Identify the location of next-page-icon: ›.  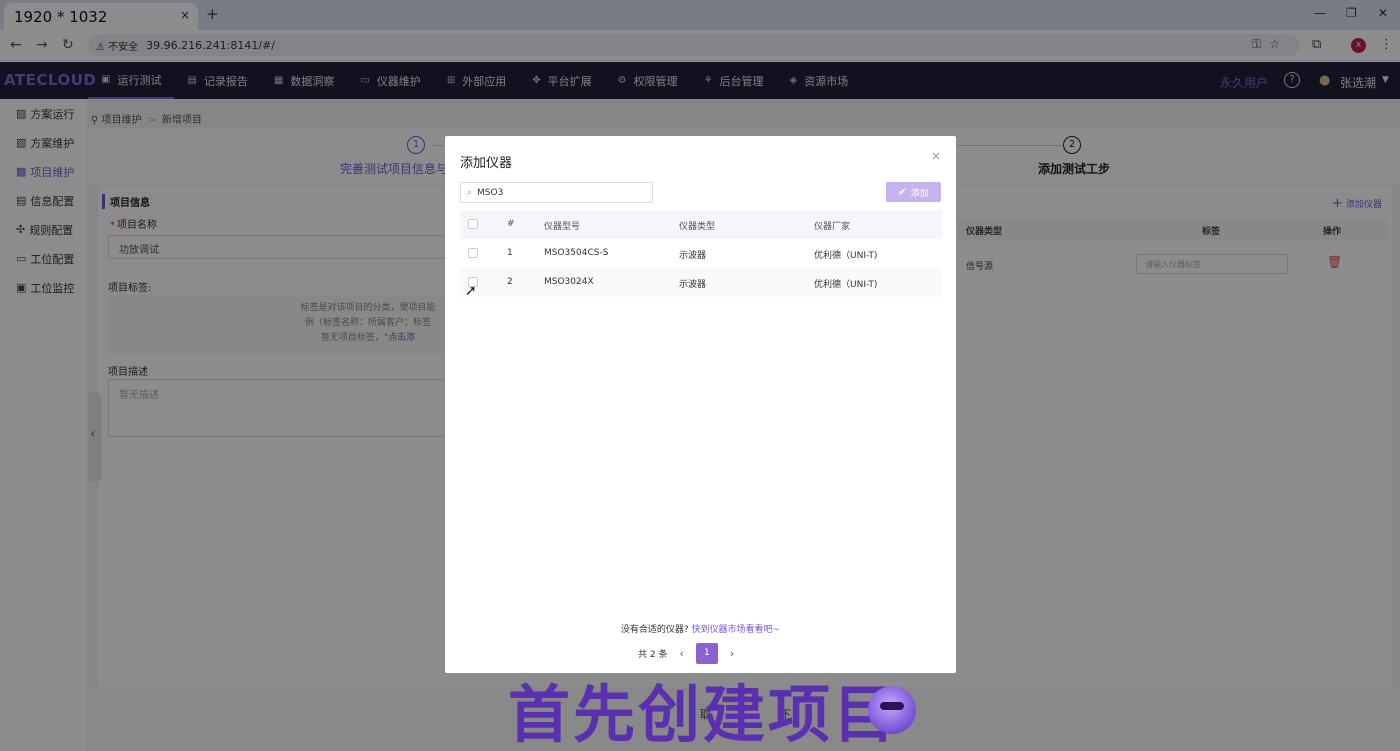
(732, 653).